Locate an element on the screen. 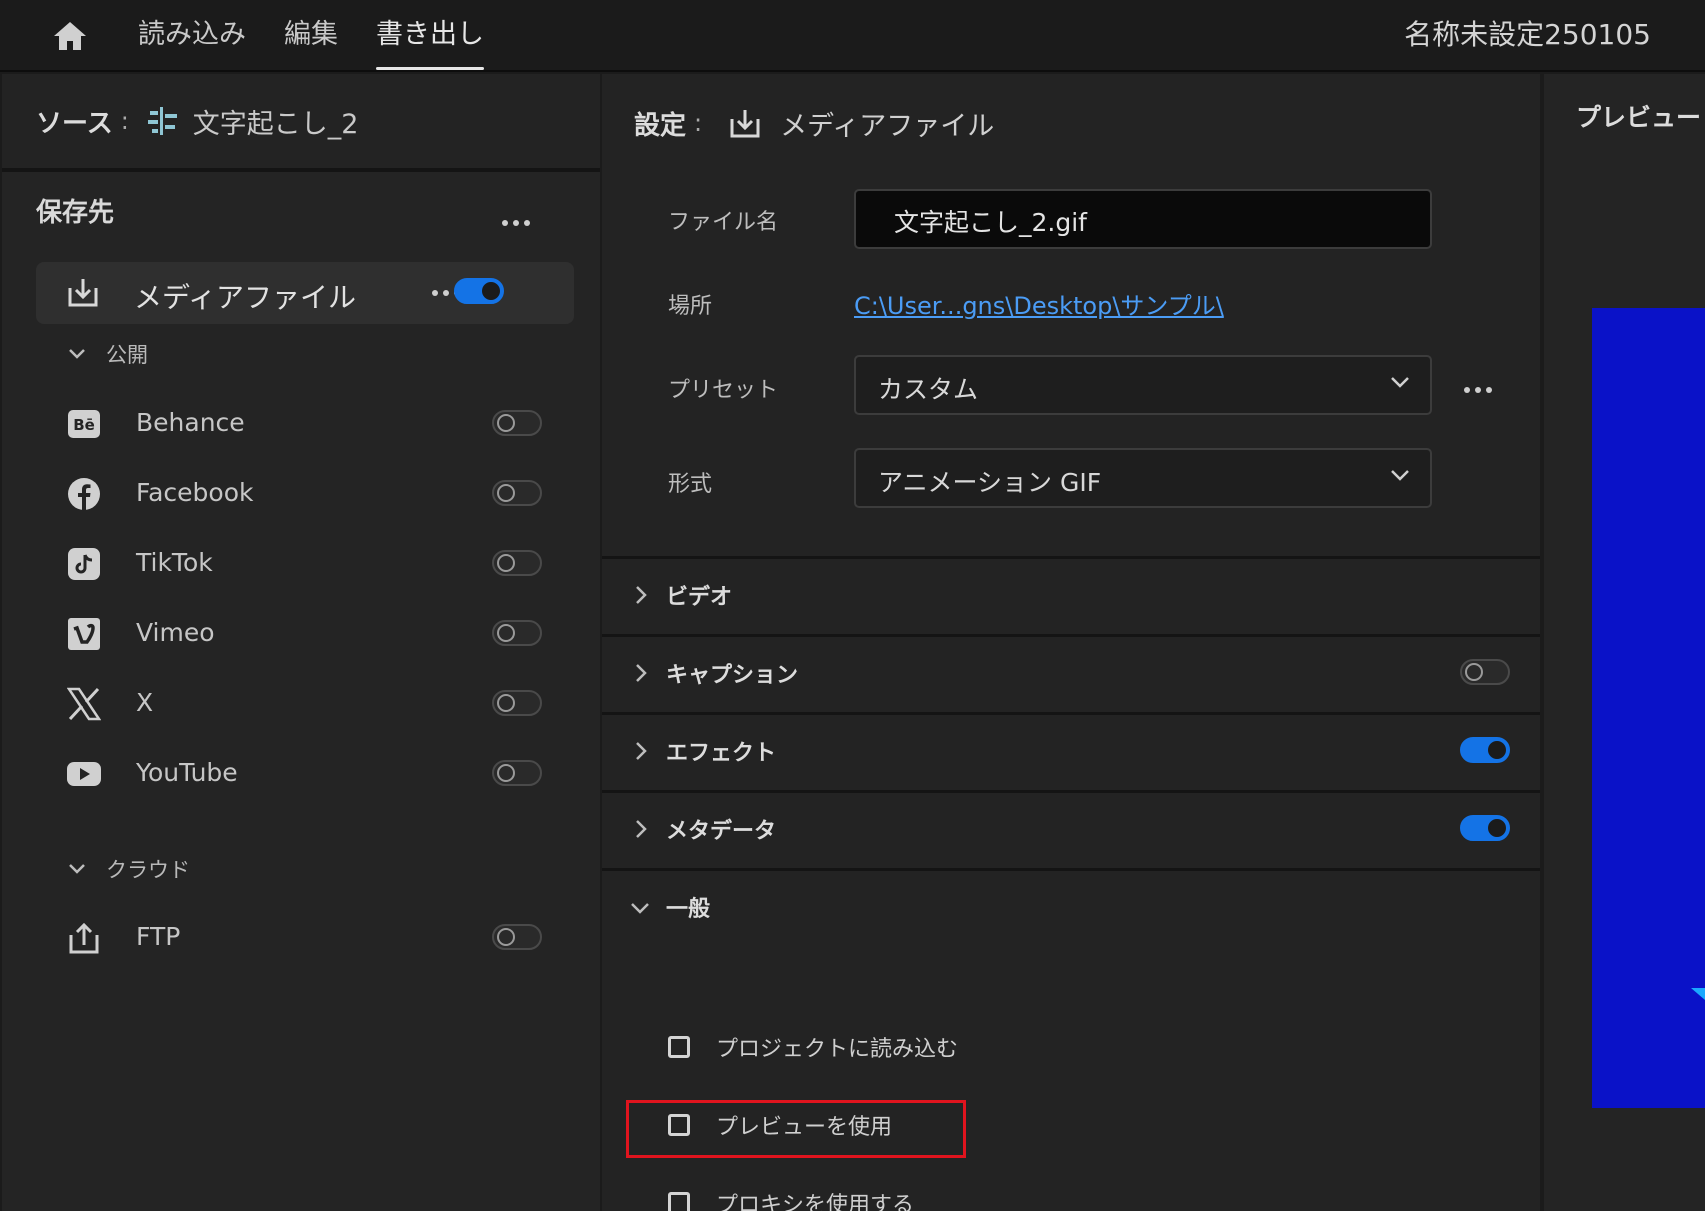 Image resolution: width=1705 pixels, height=1211 pixels. source-value: 文字起こし_2 is located at coordinates (275, 124).